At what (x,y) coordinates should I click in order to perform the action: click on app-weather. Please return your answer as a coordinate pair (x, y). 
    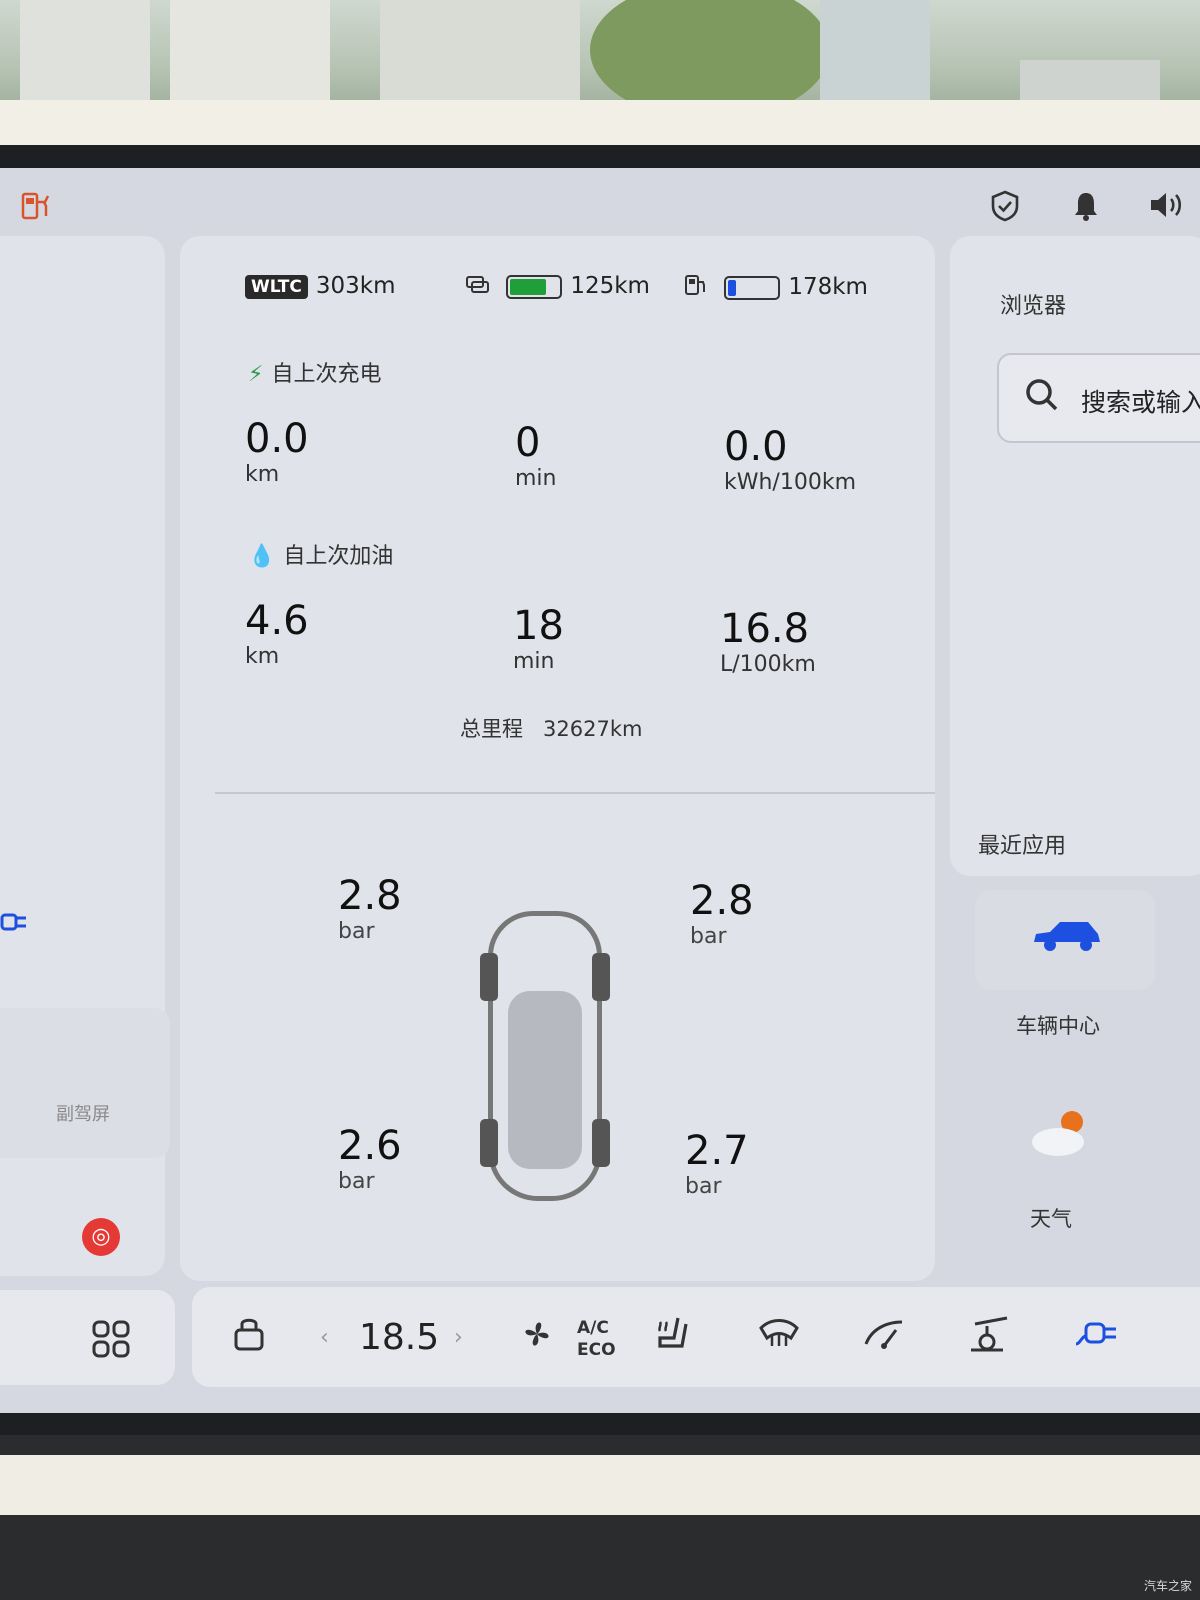
    Looking at the image, I should click on (1050, 1138).